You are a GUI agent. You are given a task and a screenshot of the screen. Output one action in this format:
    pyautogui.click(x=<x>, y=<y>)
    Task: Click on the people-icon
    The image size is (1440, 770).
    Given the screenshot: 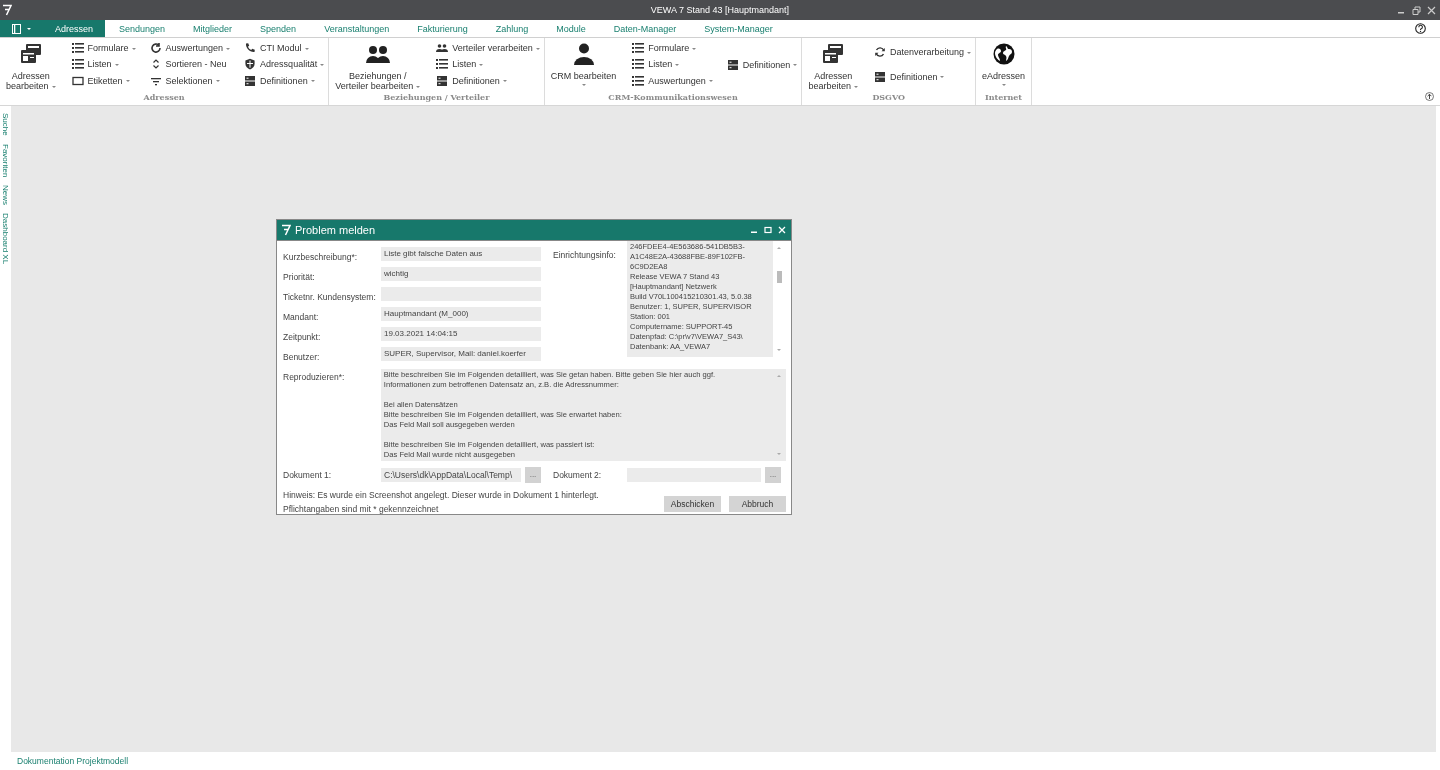 What is the action you would take?
    pyautogui.click(x=442, y=48)
    